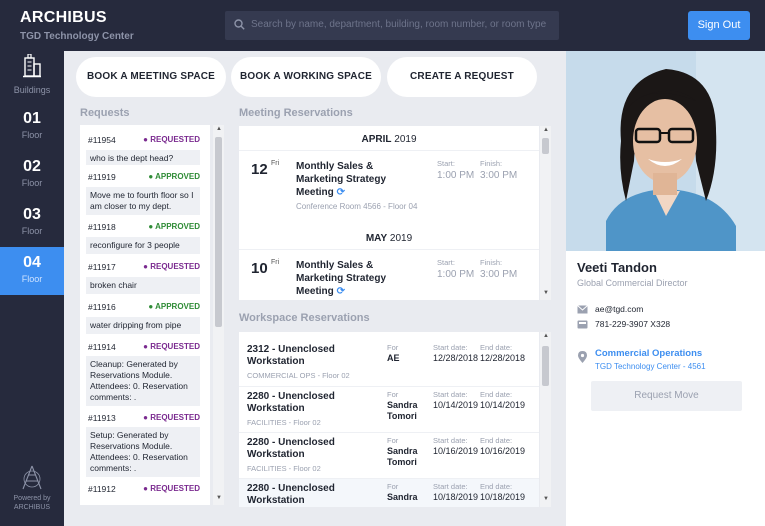 This screenshot has width=765, height=526. I want to click on sidebar-item-floor-02: 02 Floor, so click(32, 175).